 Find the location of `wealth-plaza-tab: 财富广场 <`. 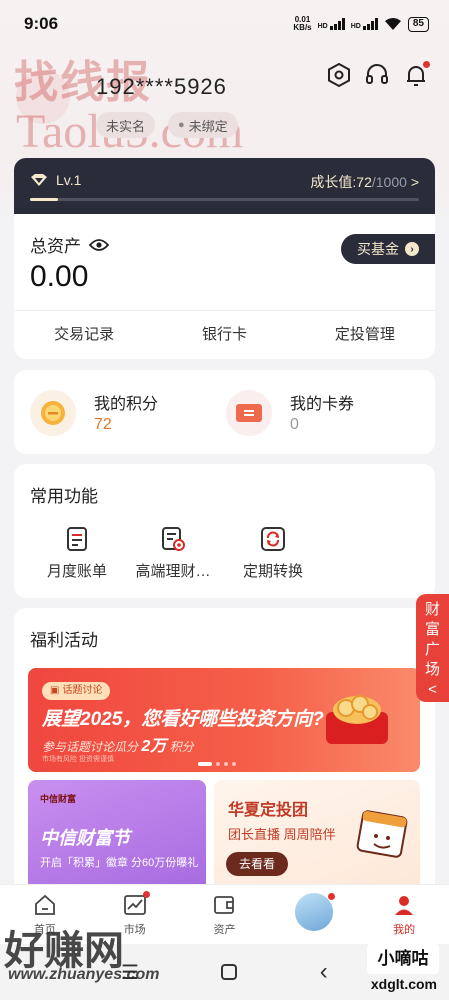

wealth-plaza-tab: 财富广场 < is located at coordinates (432, 648).